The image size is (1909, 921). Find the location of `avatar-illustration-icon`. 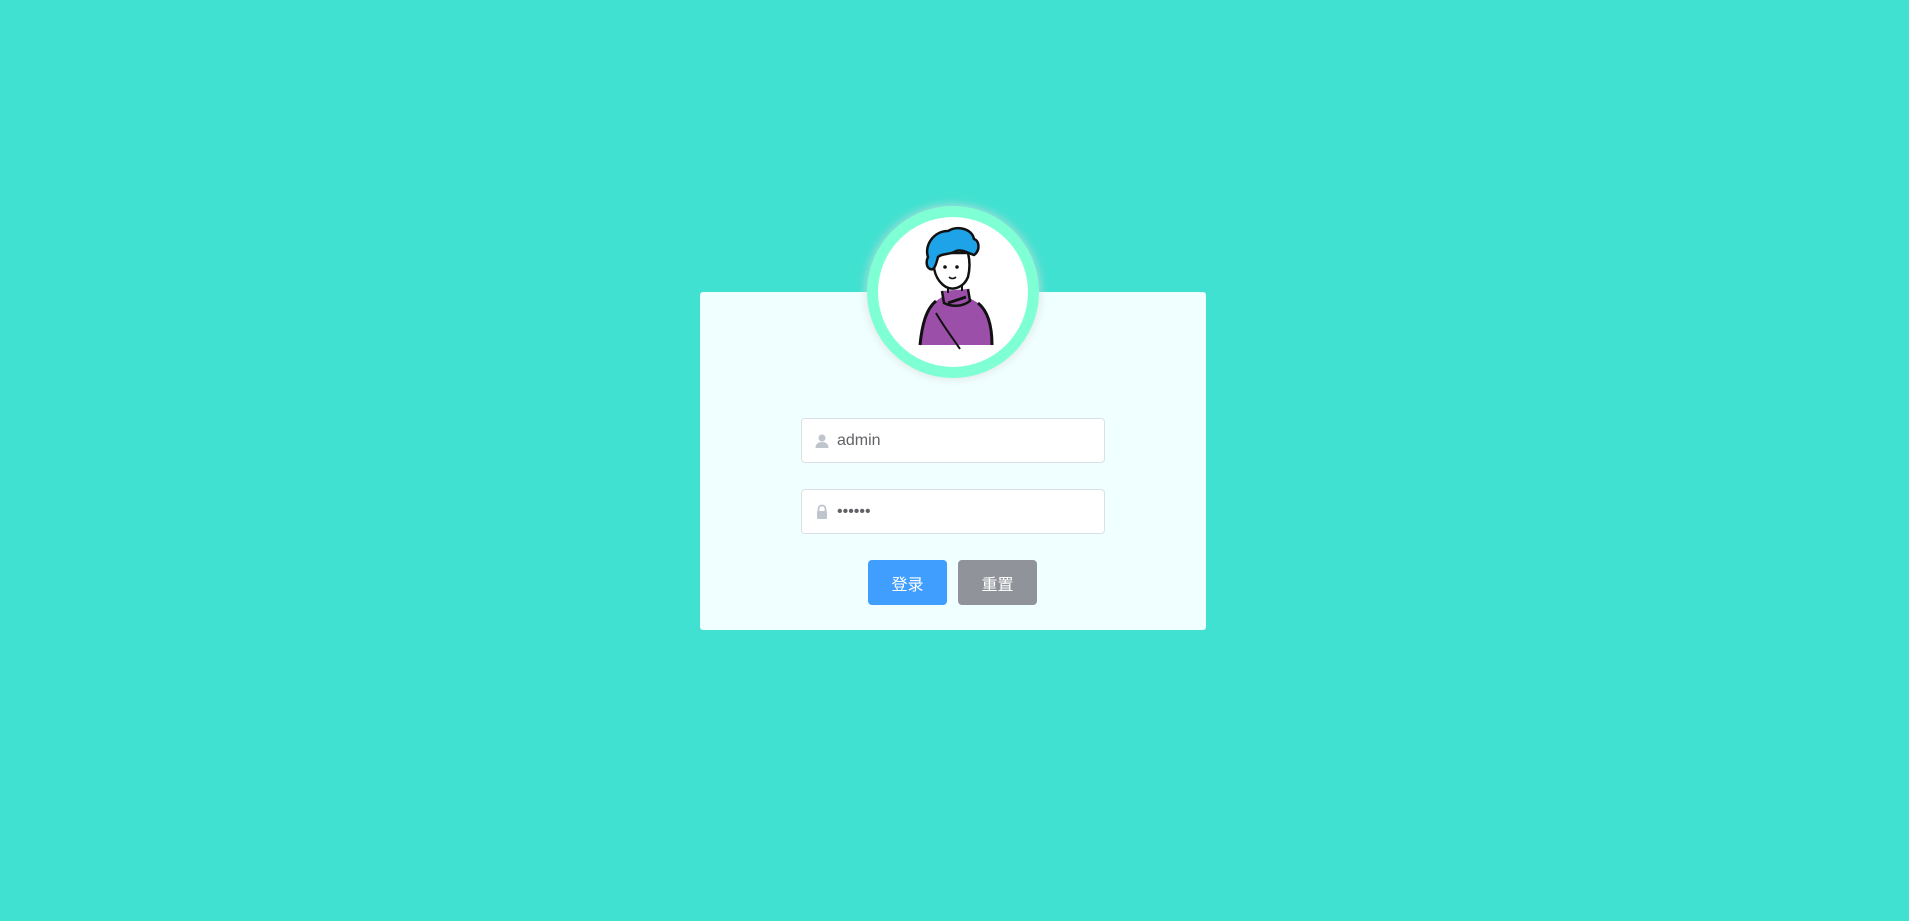

avatar-illustration-icon is located at coordinates (956, 288).